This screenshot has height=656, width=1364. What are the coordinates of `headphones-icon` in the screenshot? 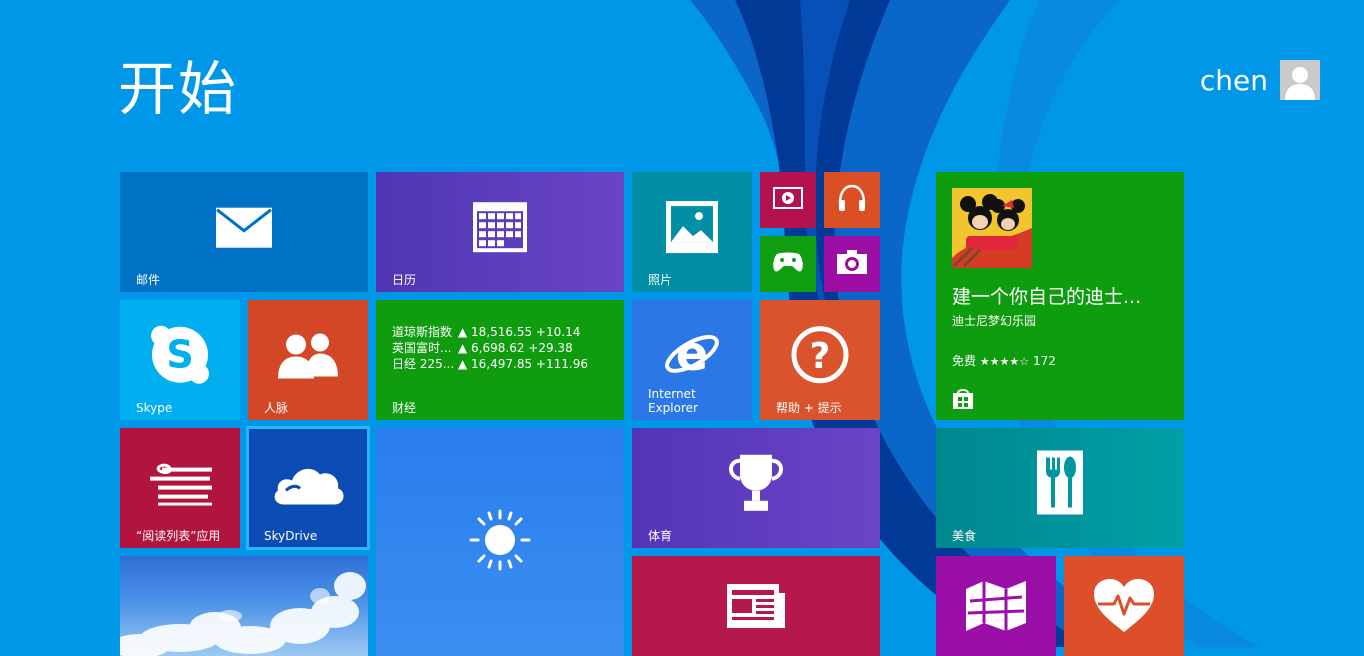 It's located at (852, 200).